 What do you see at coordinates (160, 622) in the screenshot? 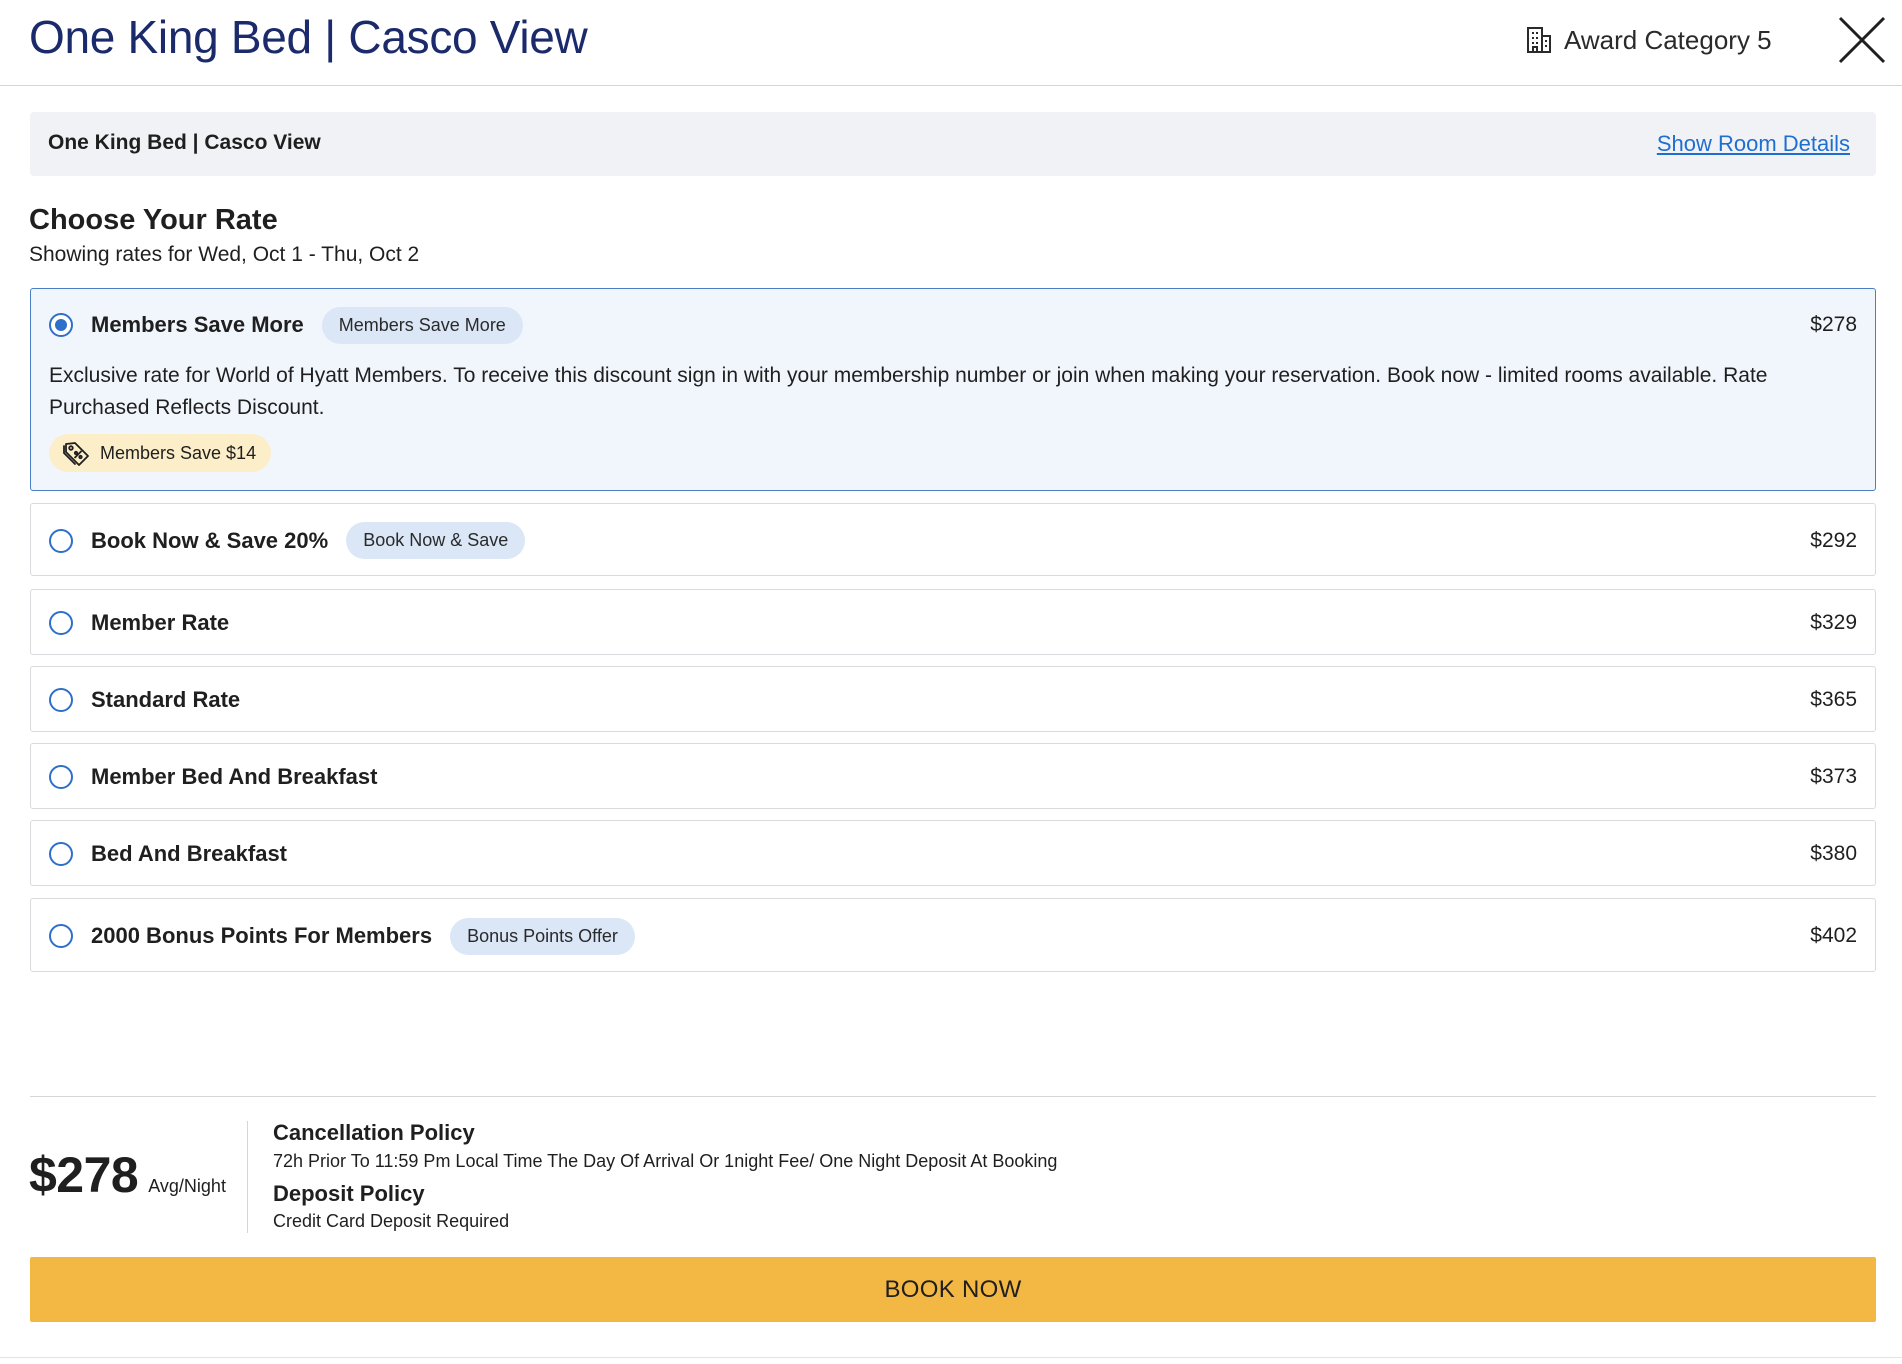
I see `rate-name: Member Rate` at bounding box center [160, 622].